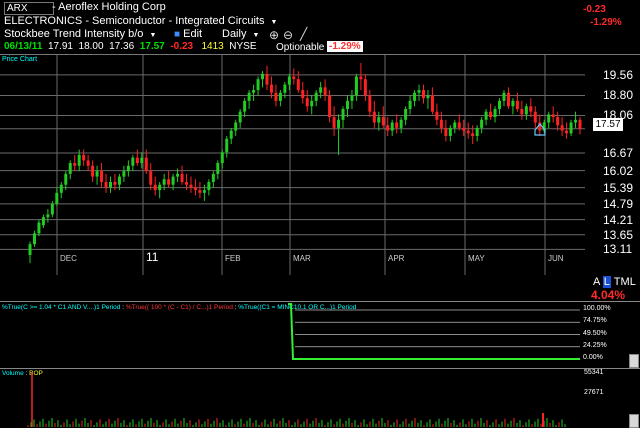 The image size is (640, 428). What do you see at coordinates (345, 46) in the screenshot?
I see `pct-change-badge: -1.29%` at bounding box center [345, 46].